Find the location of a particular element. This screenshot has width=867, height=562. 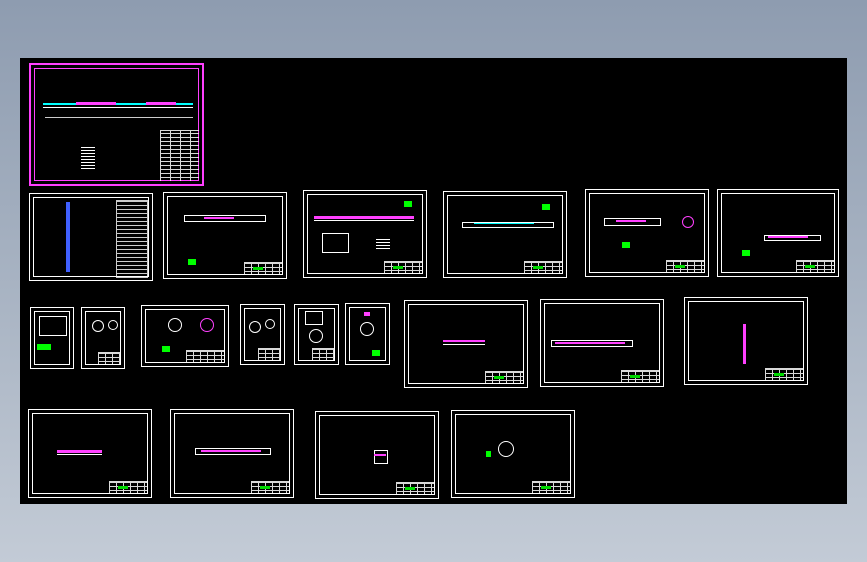

centerline is located at coordinates (504, 223).